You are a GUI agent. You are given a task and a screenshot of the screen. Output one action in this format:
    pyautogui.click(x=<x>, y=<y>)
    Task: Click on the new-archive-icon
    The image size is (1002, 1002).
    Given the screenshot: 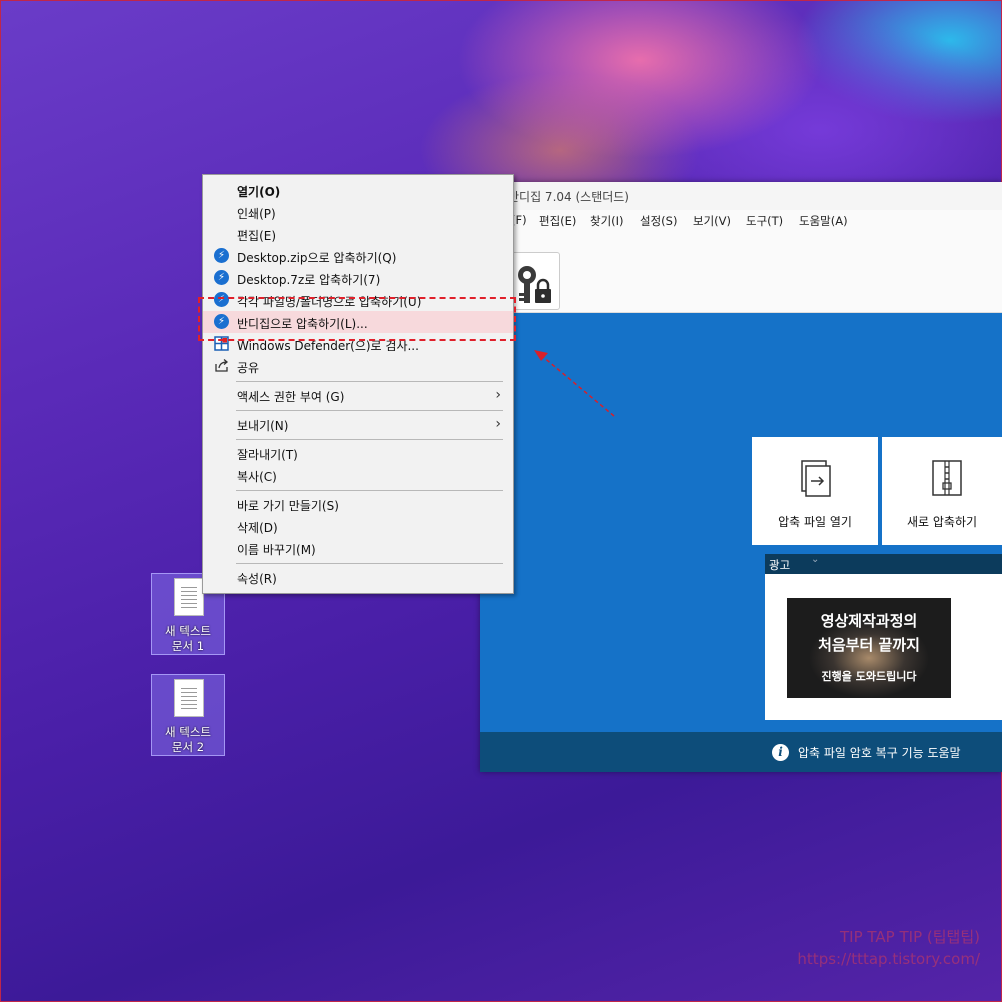 What is the action you would take?
    pyautogui.click(x=947, y=478)
    